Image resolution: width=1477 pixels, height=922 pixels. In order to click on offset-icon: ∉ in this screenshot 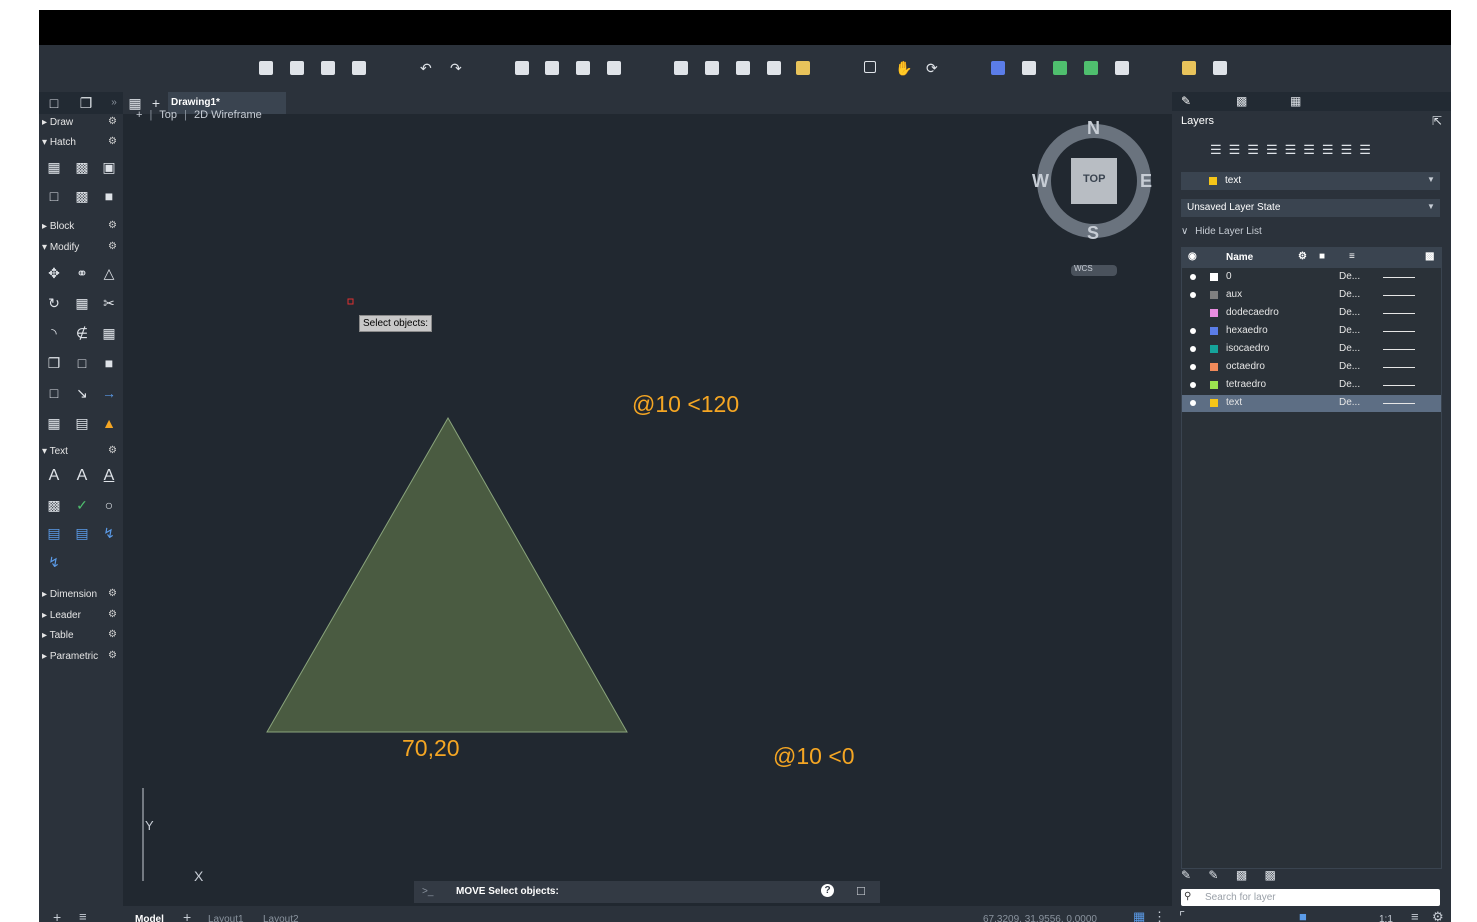, I will do `click(82, 333)`.